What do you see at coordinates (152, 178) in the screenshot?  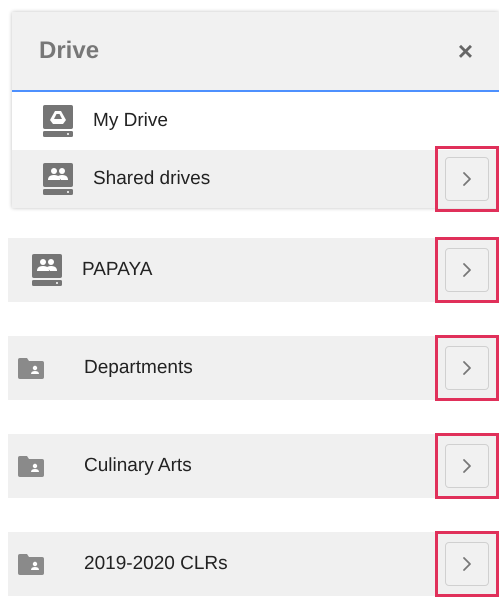 I see `item-label: Shared drives` at bounding box center [152, 178].